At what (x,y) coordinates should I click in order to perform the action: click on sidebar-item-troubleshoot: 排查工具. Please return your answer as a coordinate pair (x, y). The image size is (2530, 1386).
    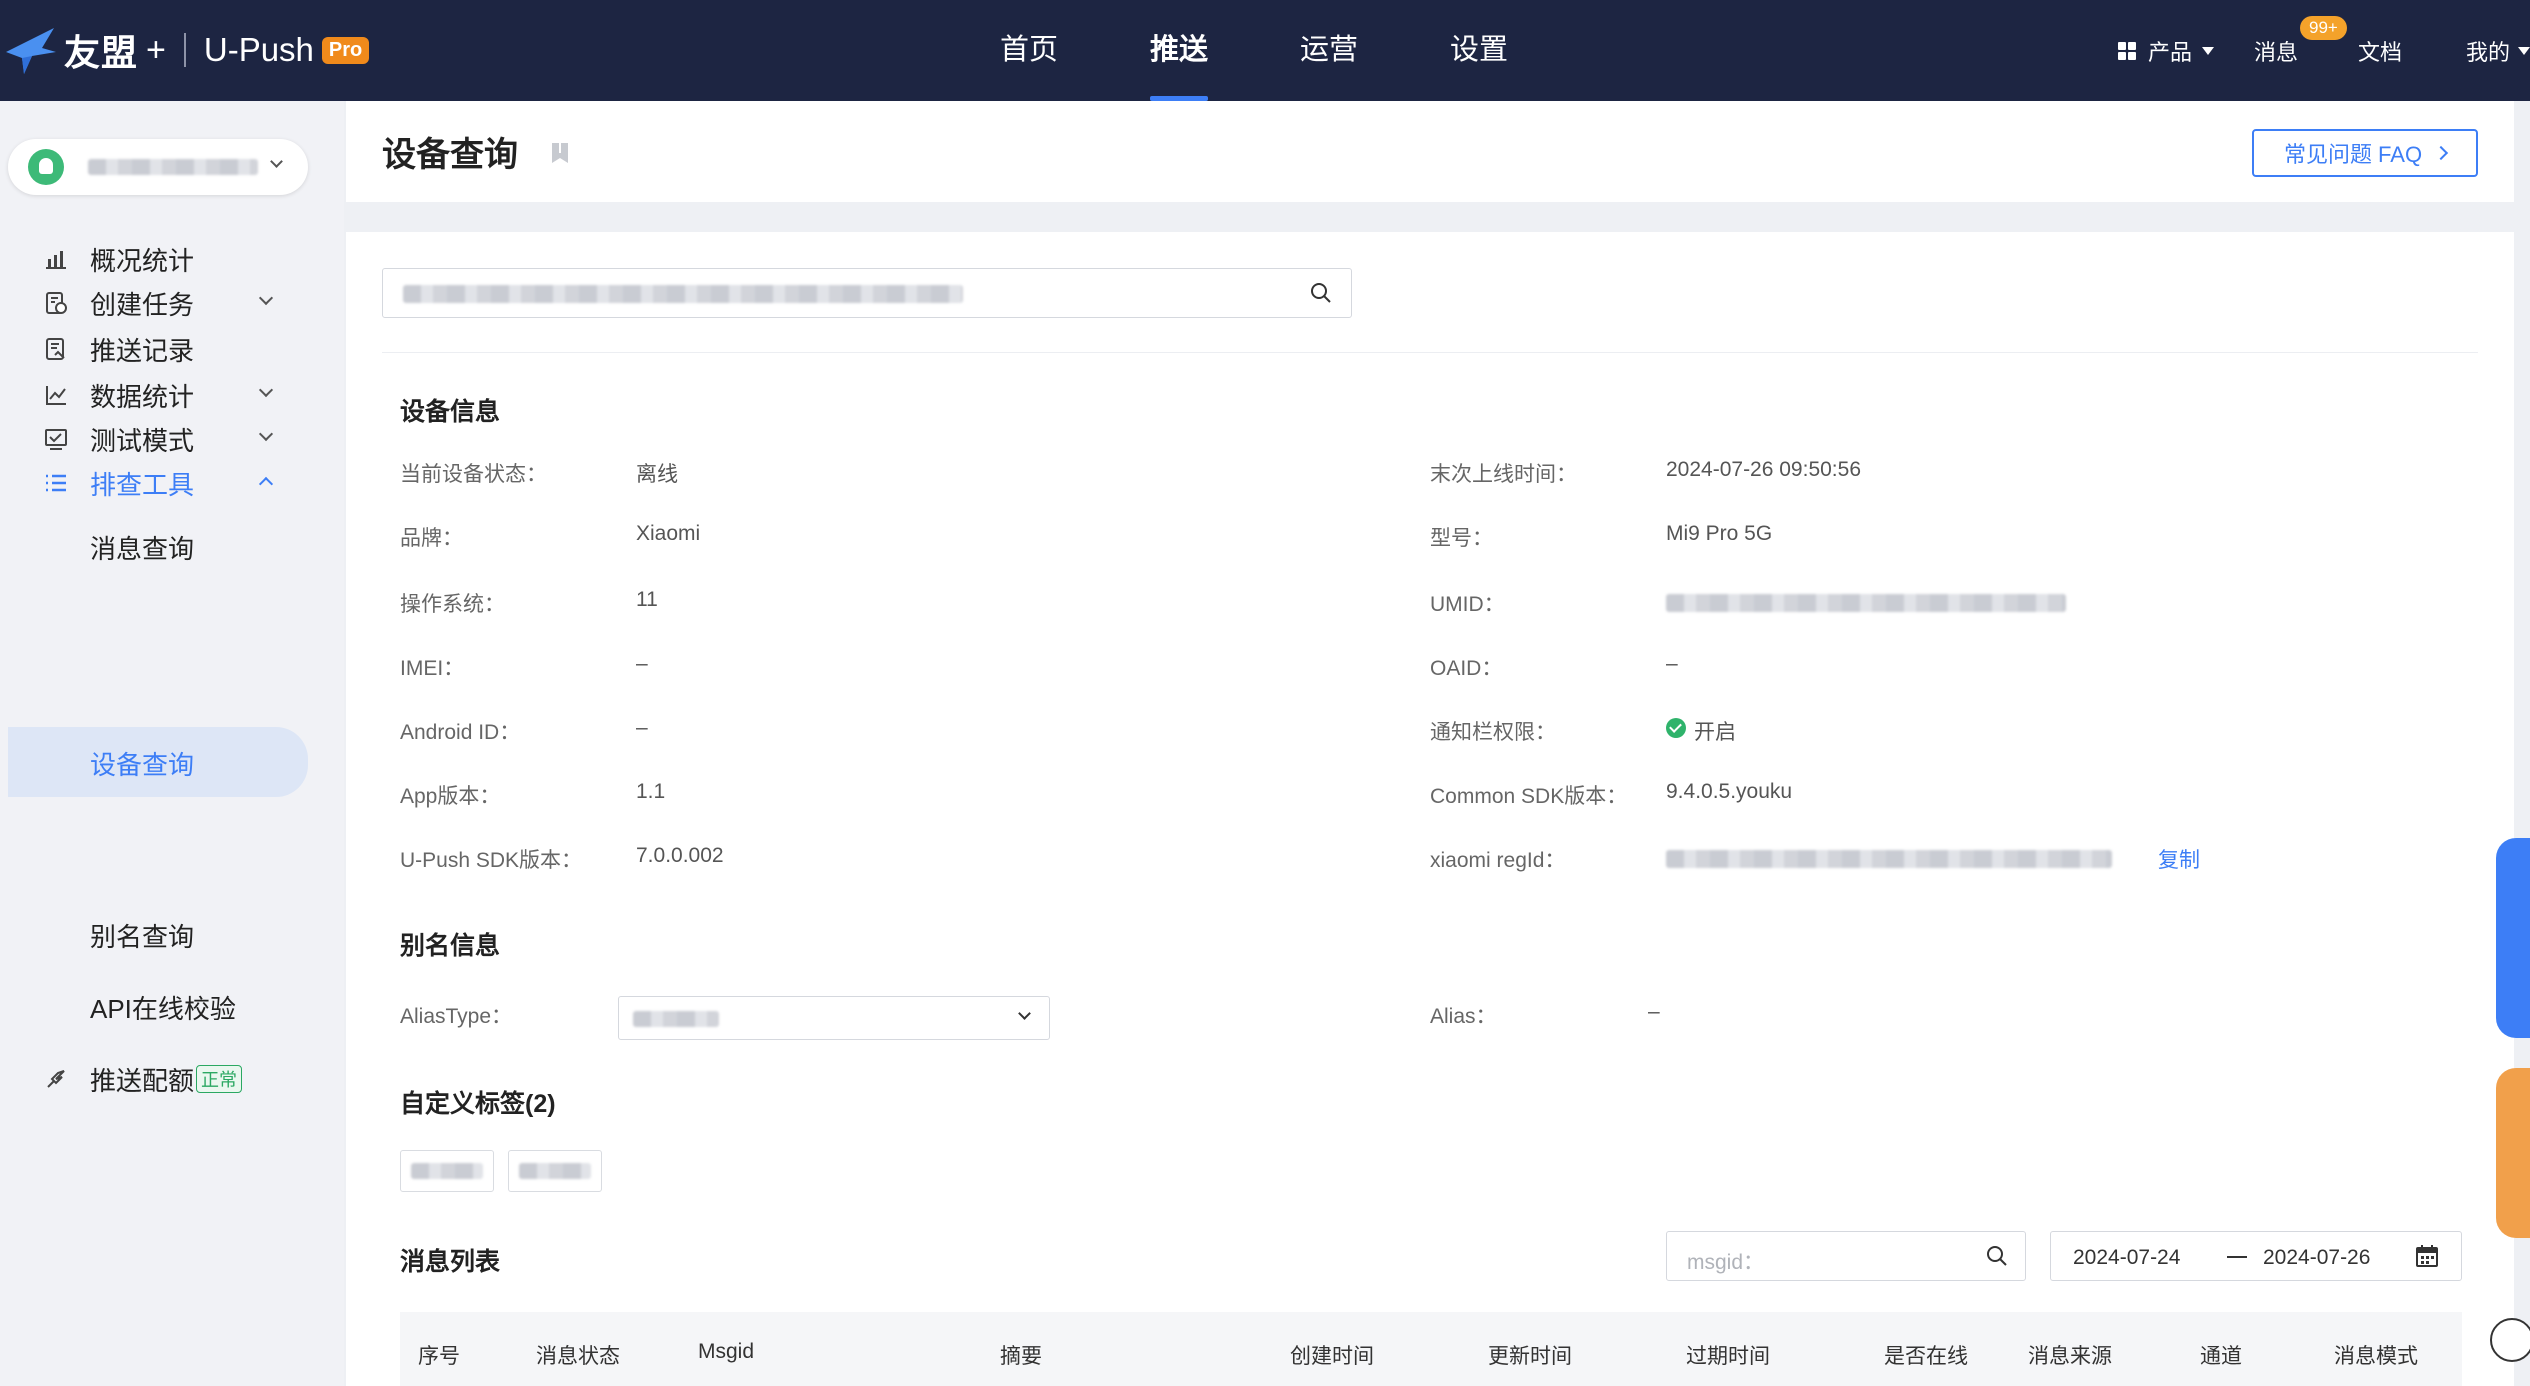
    Looking at the image, I should click on (172, 483).